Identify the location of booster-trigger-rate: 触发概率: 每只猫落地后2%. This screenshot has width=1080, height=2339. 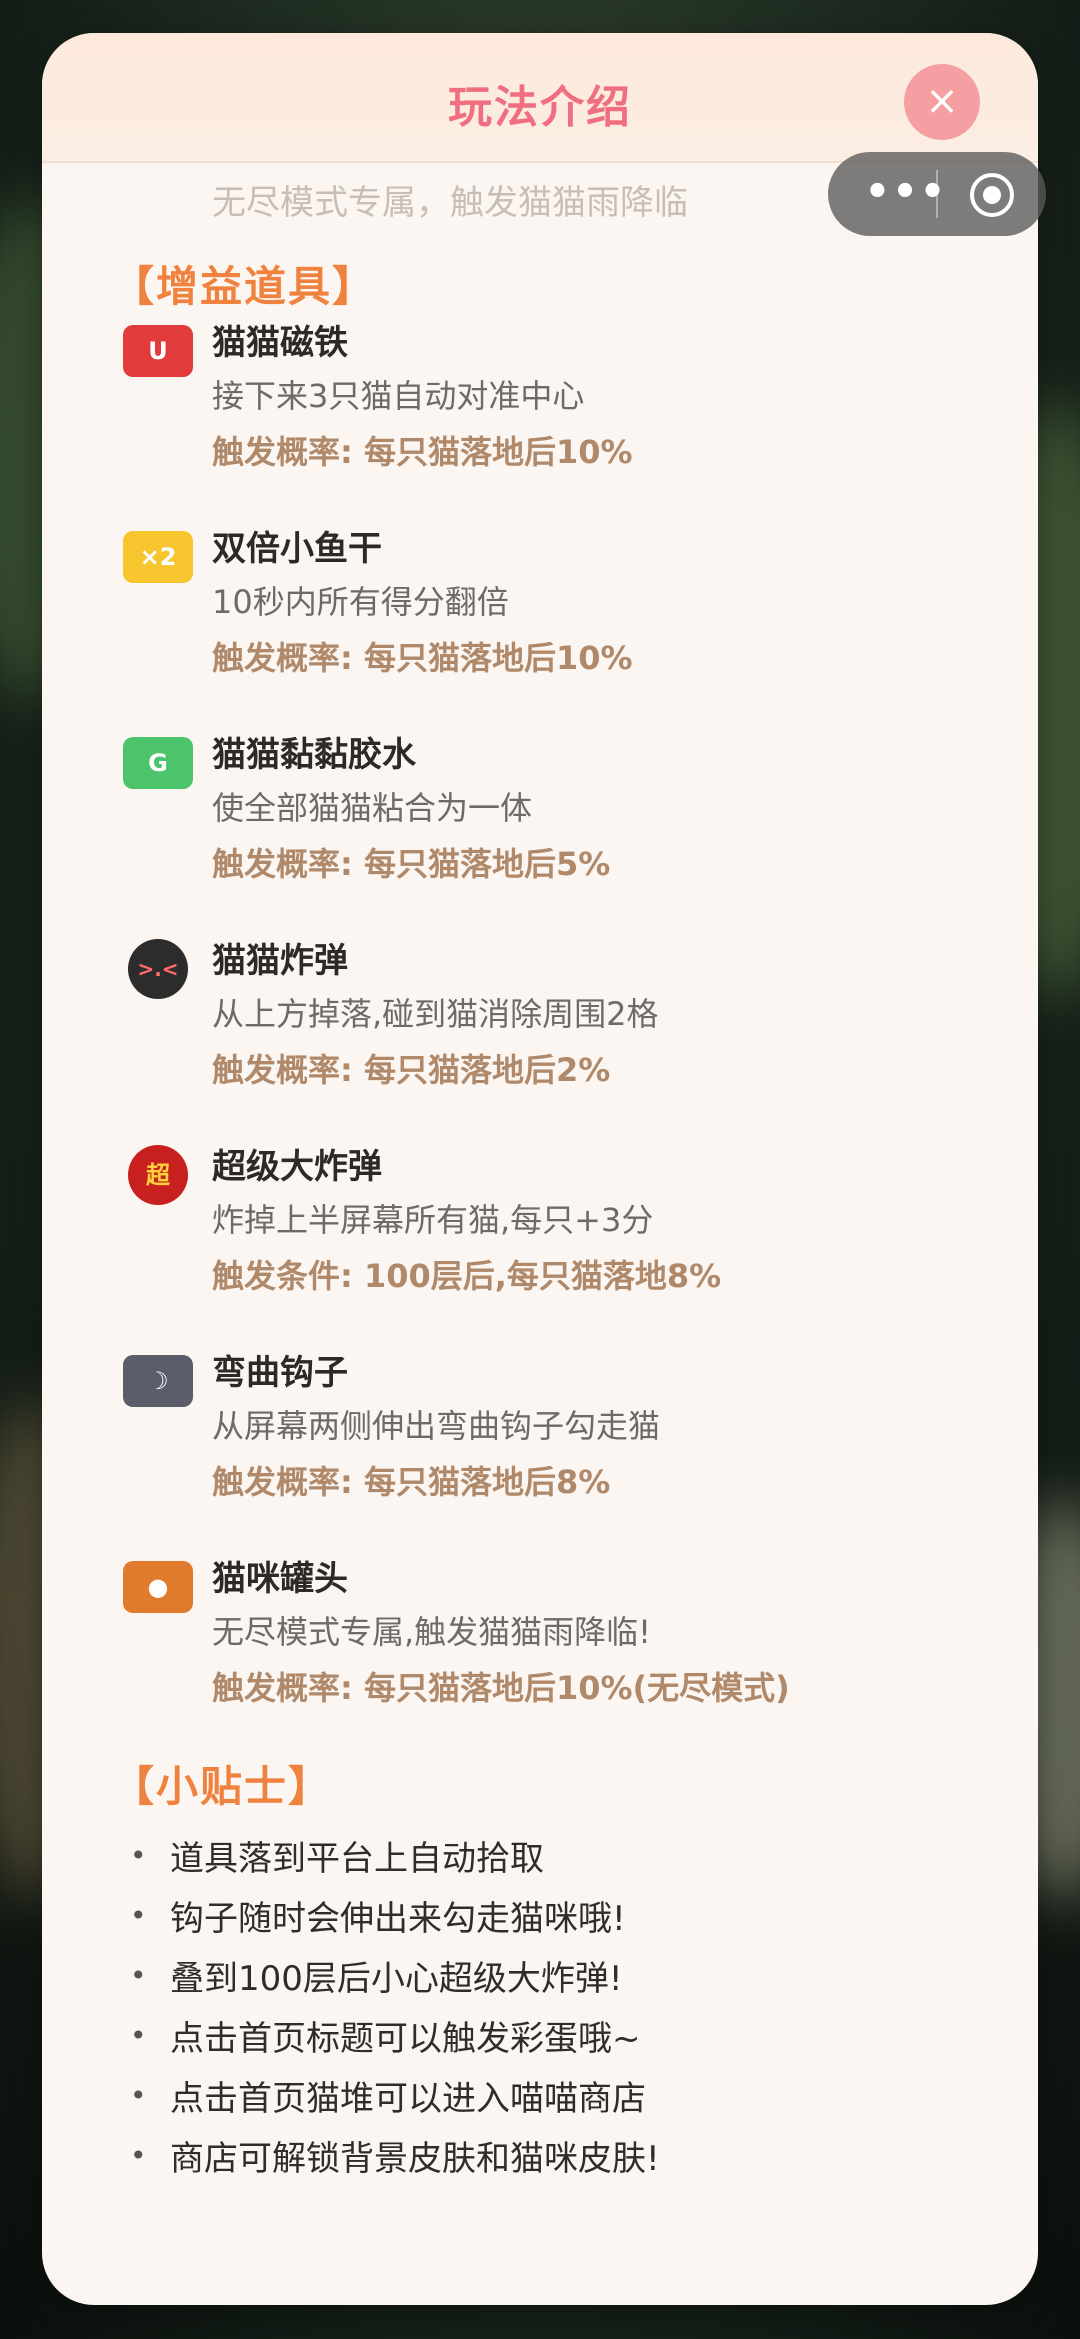
(411, 1070).